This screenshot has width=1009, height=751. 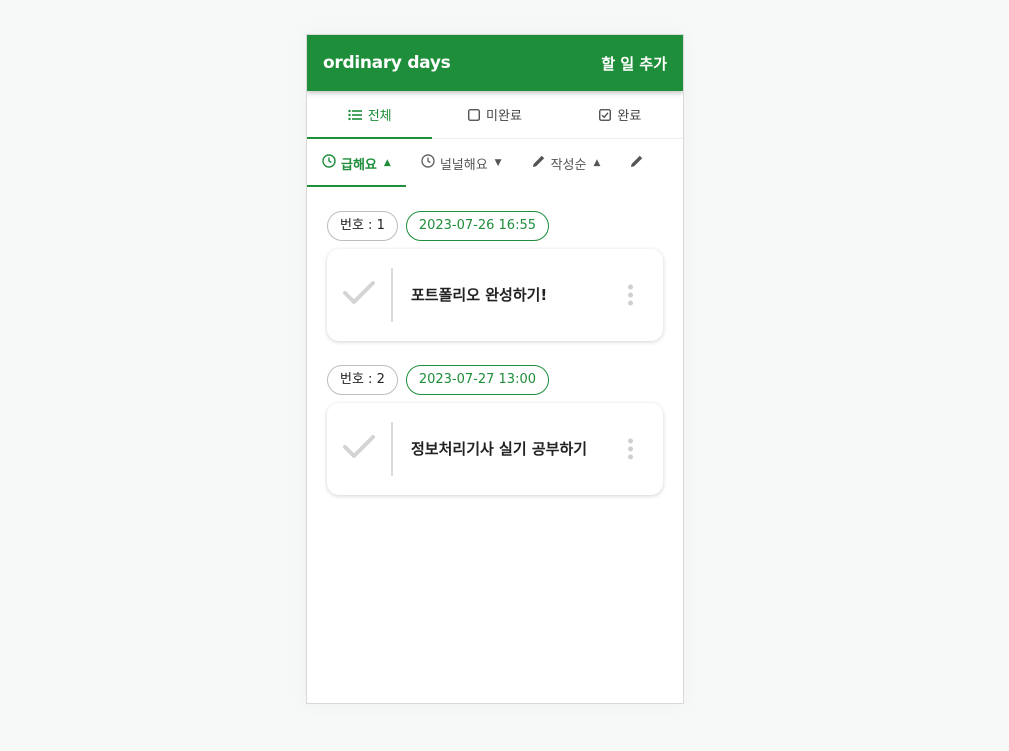 I want to click on sort-created-label: 작성순, so click(x=568, y=165).